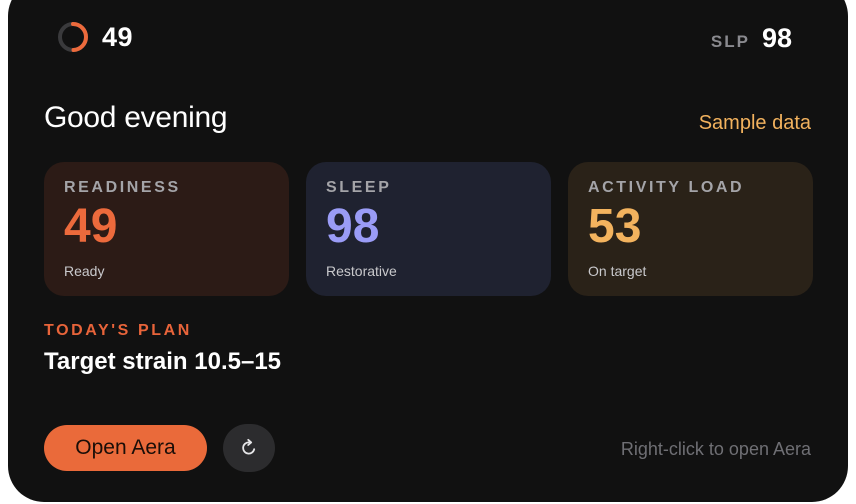  Describe the element at coordinates (118, 36) in the screenshot. I see `readiness-score: 49` at that location.